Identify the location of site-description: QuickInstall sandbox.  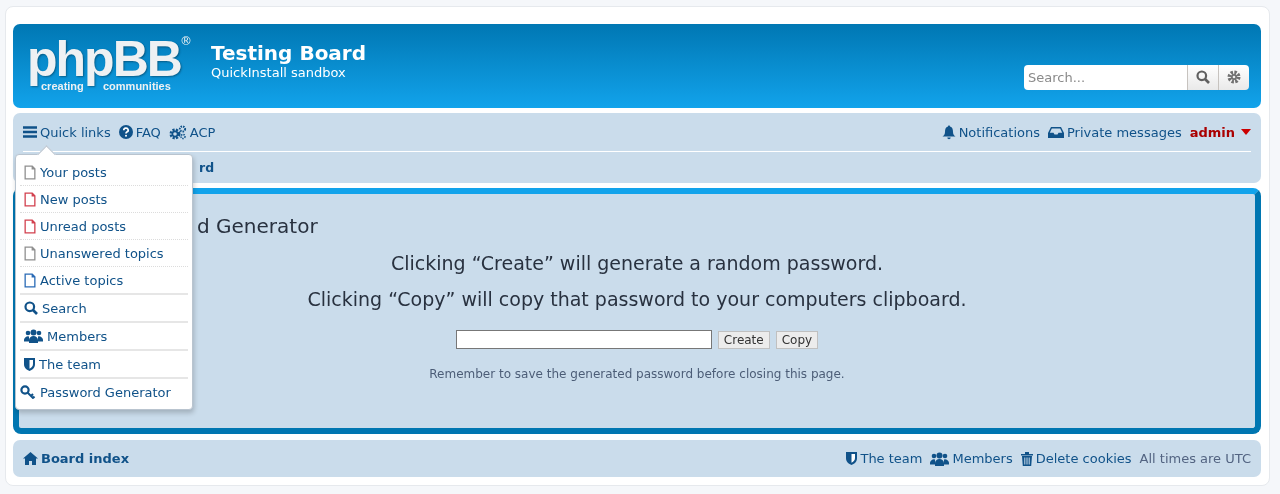
(279, 72).